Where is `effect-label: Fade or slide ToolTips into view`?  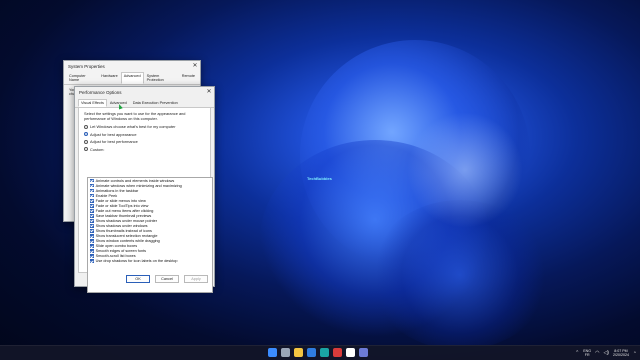
effect-label: Fade or slide ToolTips into view is located at coordinates (122, 205).